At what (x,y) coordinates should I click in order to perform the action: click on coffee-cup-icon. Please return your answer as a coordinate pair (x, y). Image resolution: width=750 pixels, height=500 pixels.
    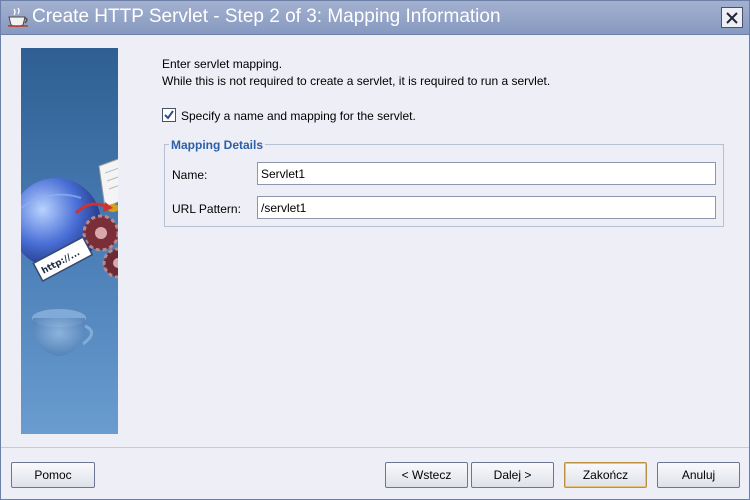
    Looking at the image, I should click on (18, 17).